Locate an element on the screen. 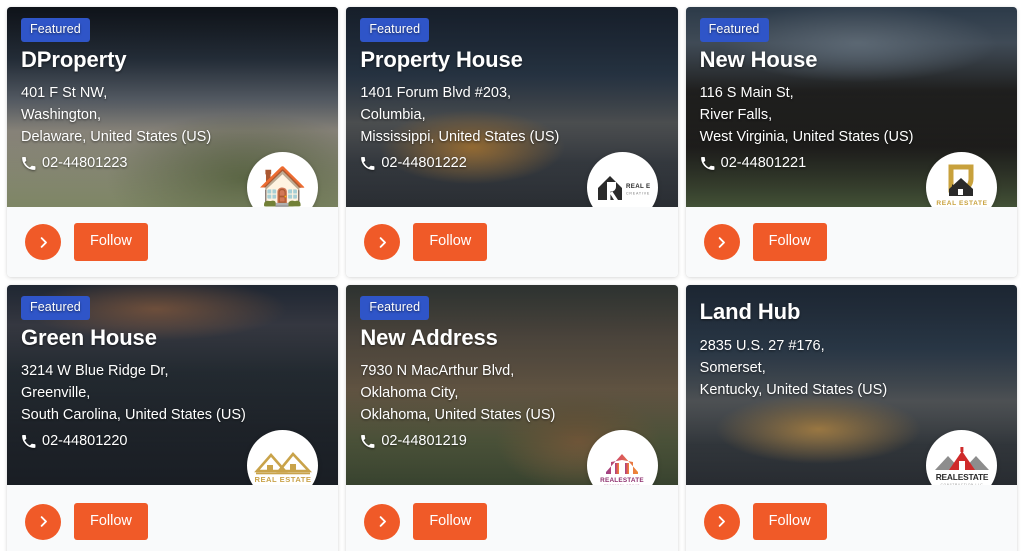  realestate-gradient-house-logo-icon: REALESTATEPROPERTY GROUP is located at coordinates (622, 469).